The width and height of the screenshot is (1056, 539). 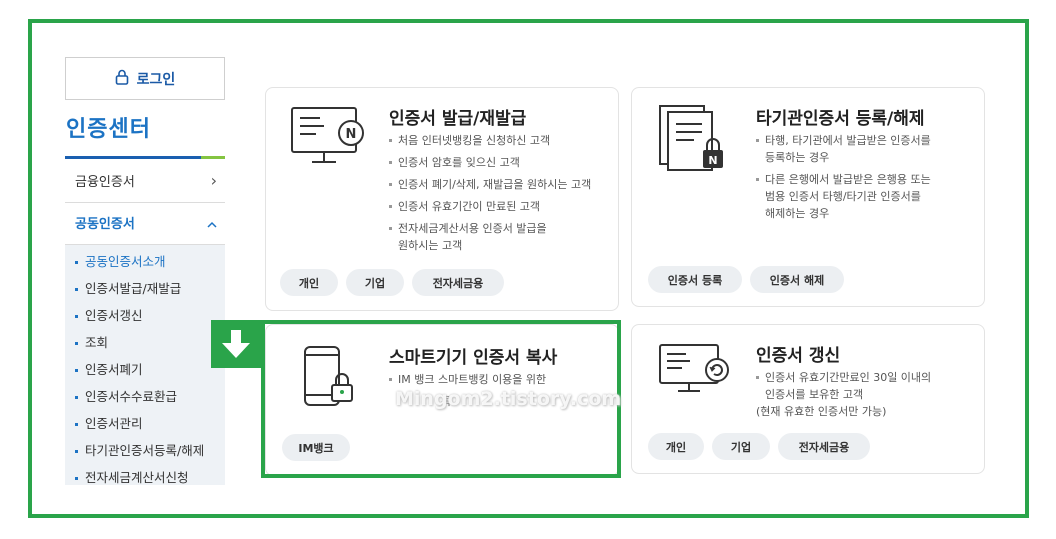 I want to click on sidebar-title: 인증센터, so click(x=108, y=129).